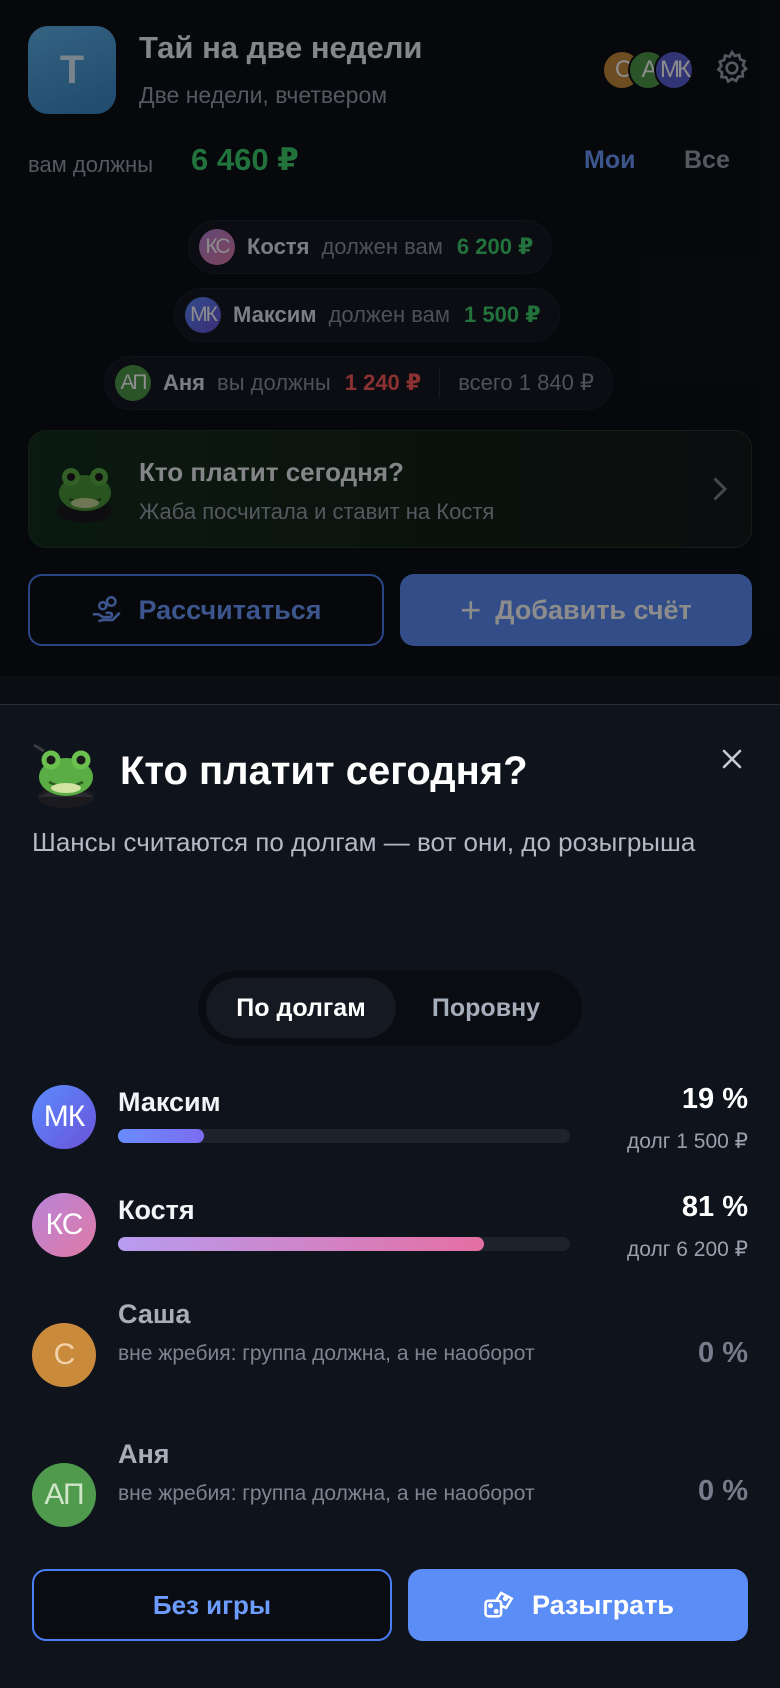 The height and width of the screenshot is (1688, 780). What do you see at coordinates (72, 70) in the screenshot?
I see `group-avatar: Т` at bounding box center [72, 70].